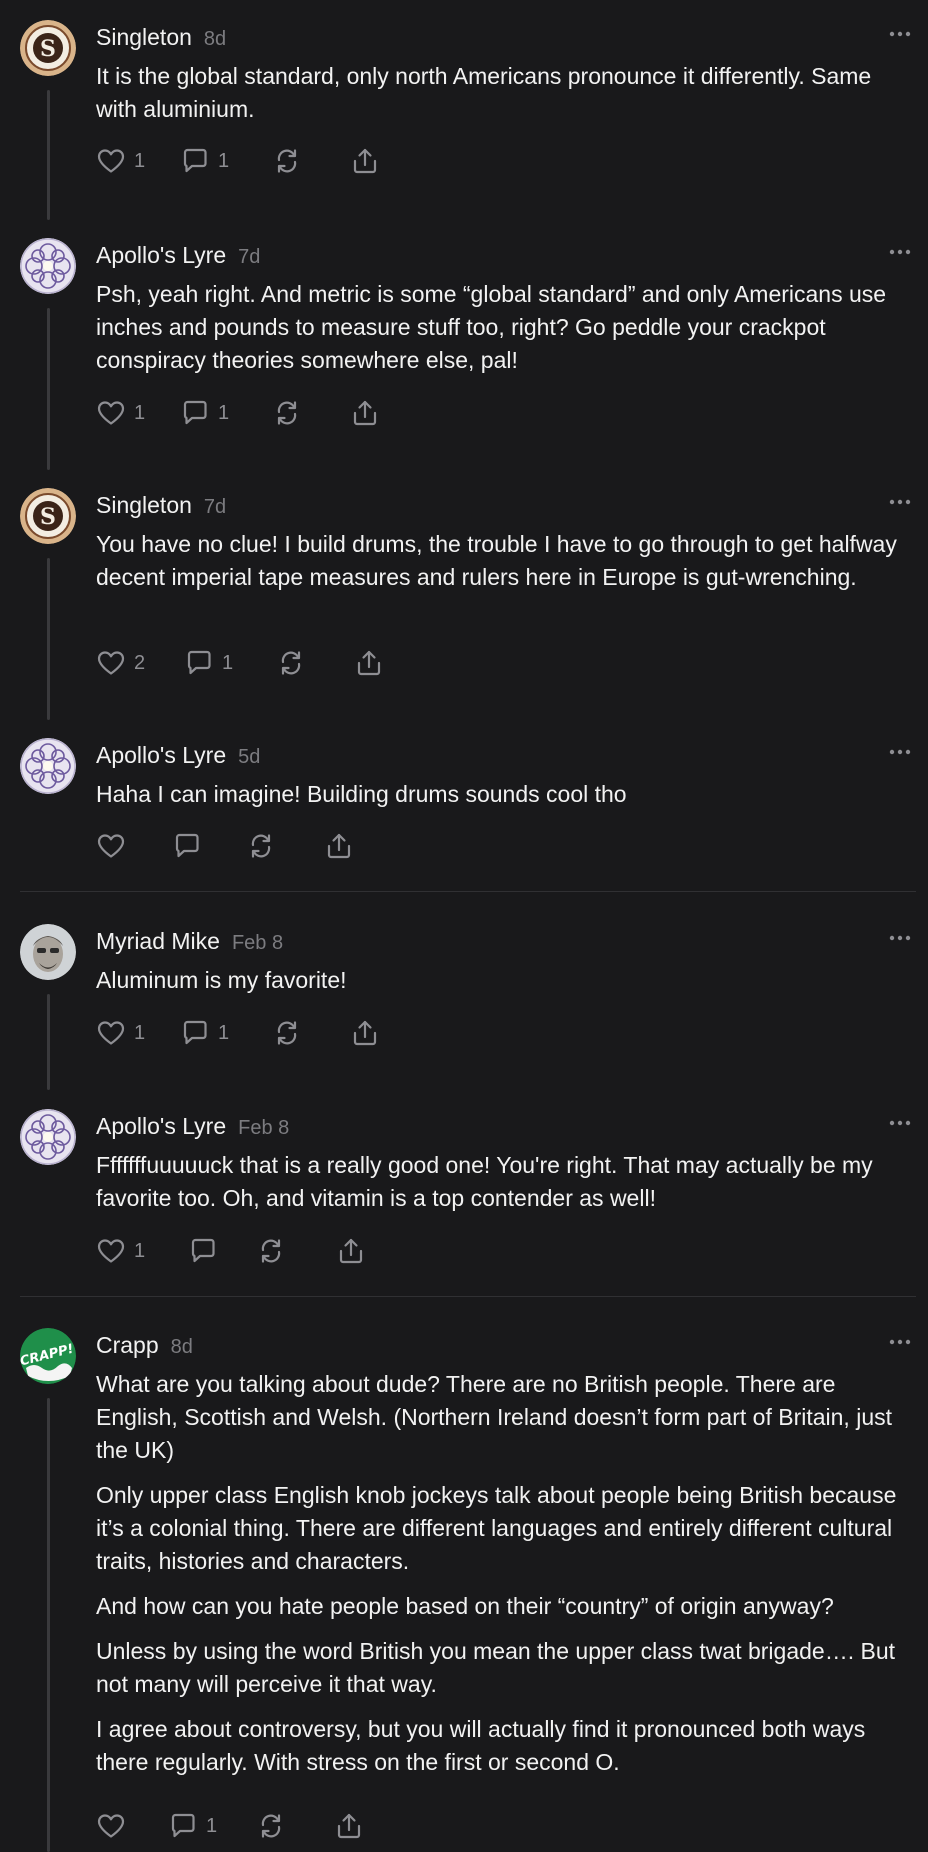 The height and width of the screenshot is (1852, 928). Describe the element at coordinates (127, 1345) in the screenshot. I see `author-name: Crapp` at that location.